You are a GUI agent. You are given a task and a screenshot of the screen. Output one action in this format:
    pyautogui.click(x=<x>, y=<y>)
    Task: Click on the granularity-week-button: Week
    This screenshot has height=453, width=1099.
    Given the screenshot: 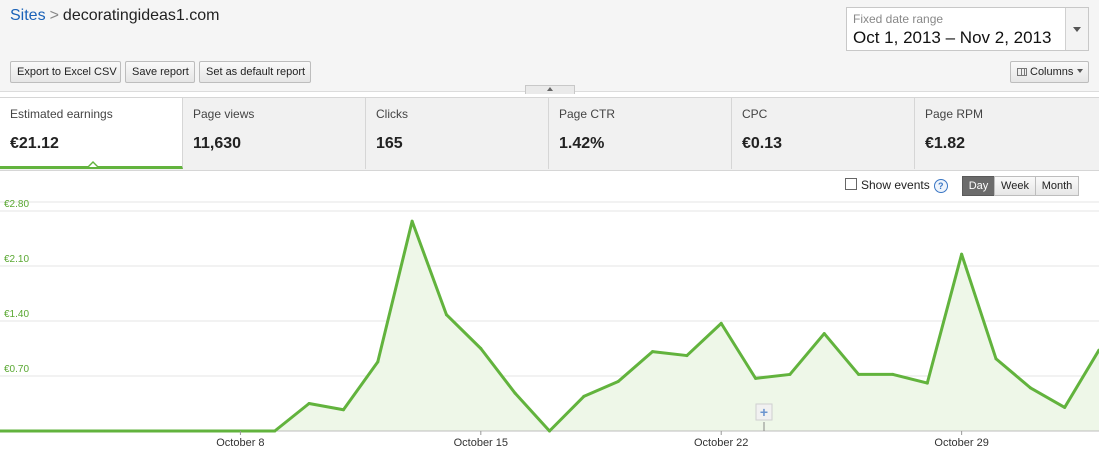 What is the action you would take?
    pyautogui.click(x=1015, y=186)
    